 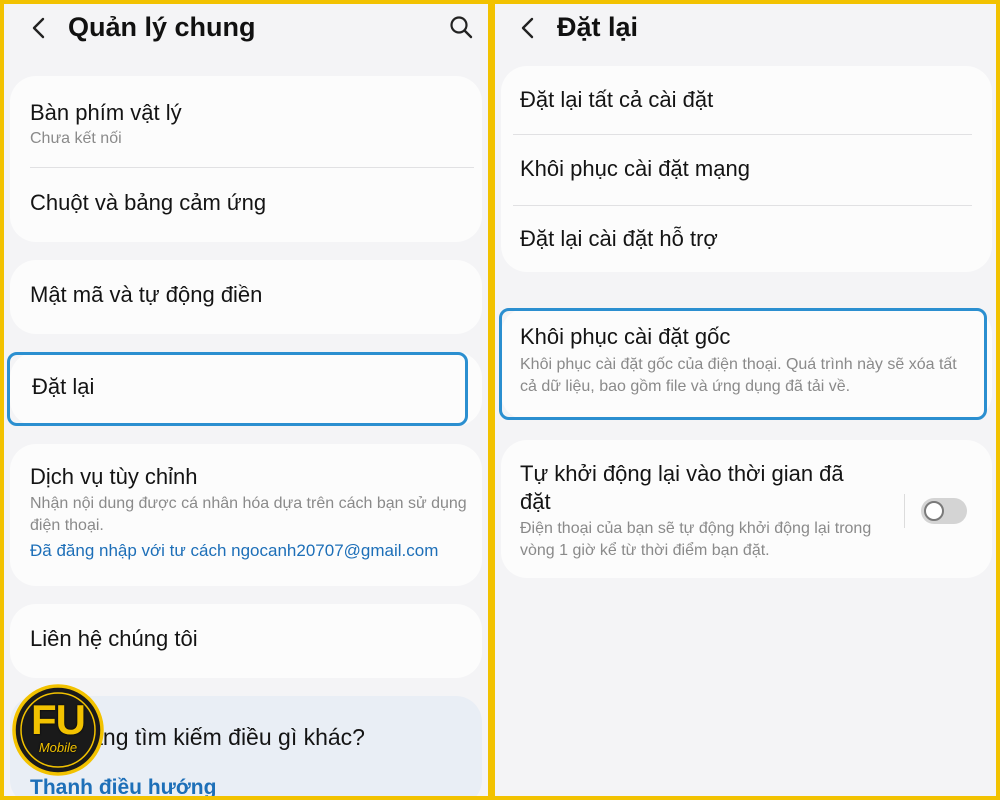 I want to click on logo-main-text: FU, so click(x=58, y=719).